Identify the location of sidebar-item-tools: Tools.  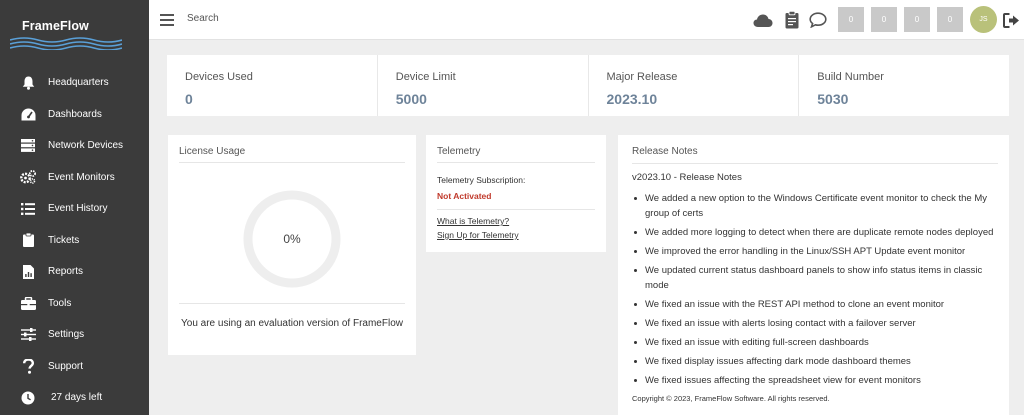
(74, 304).